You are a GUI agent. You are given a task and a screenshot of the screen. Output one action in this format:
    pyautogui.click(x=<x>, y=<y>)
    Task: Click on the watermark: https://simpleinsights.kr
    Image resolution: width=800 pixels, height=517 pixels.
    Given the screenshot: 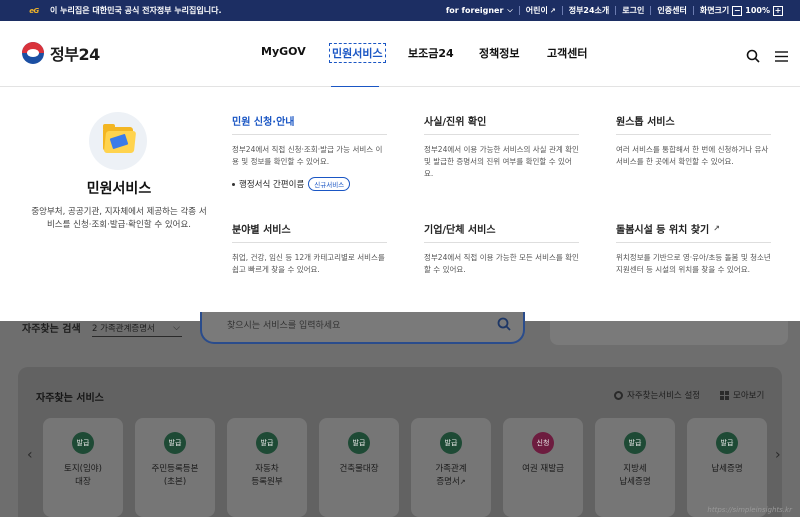 What is the action you would take?
    pyautogui.click(x=749, y=510)
    